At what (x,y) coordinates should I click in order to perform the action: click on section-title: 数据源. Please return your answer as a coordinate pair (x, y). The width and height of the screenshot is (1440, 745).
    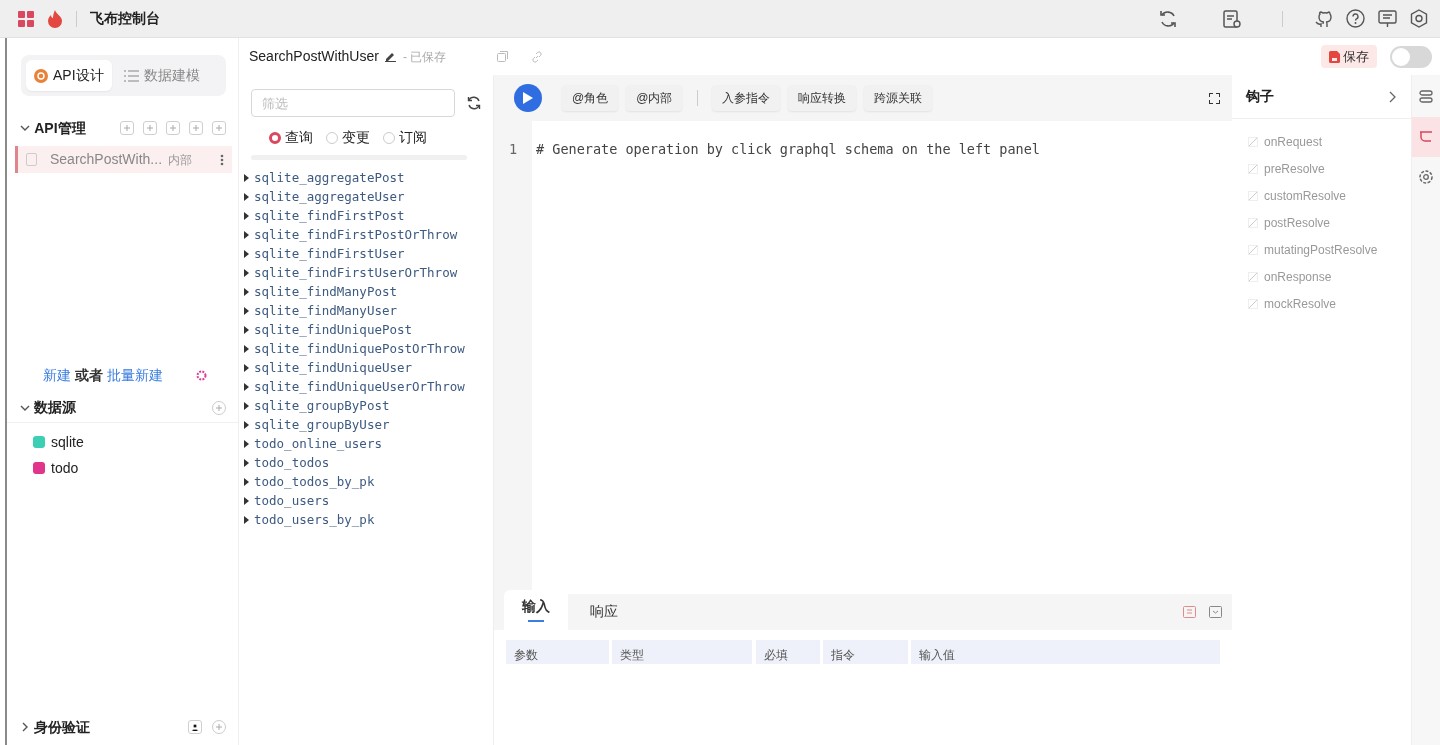
    Looking at the image, I should click on (55, 407).